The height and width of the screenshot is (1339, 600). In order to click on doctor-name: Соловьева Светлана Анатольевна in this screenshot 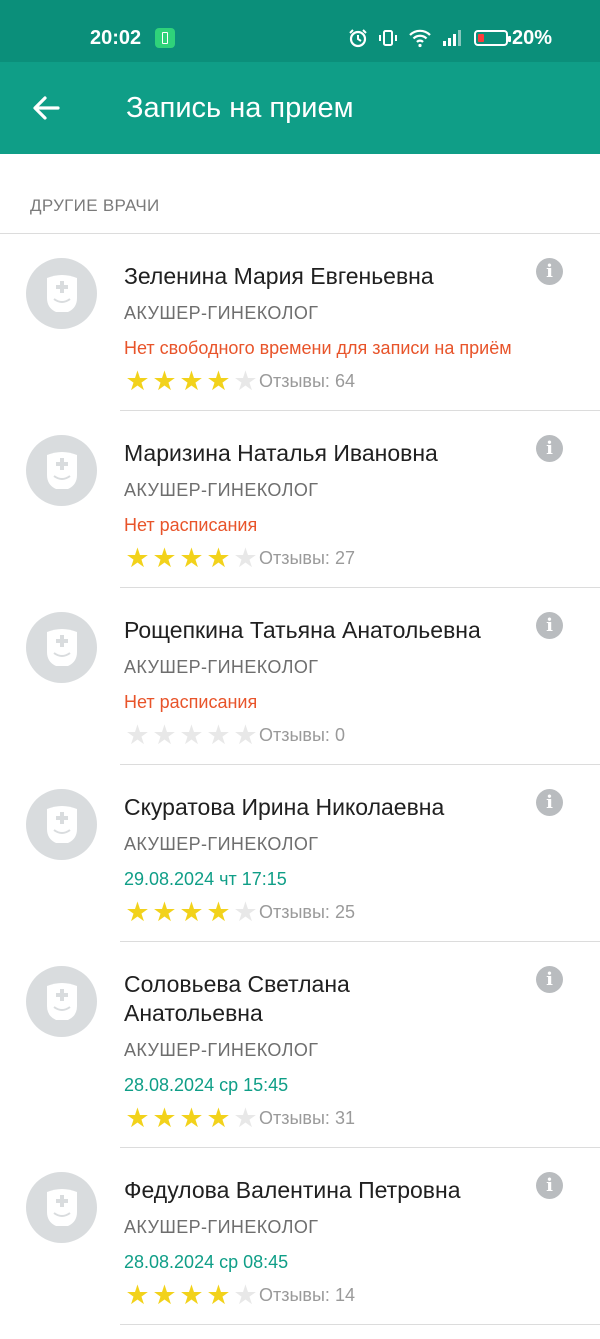, I will do `click(237, 998)`.